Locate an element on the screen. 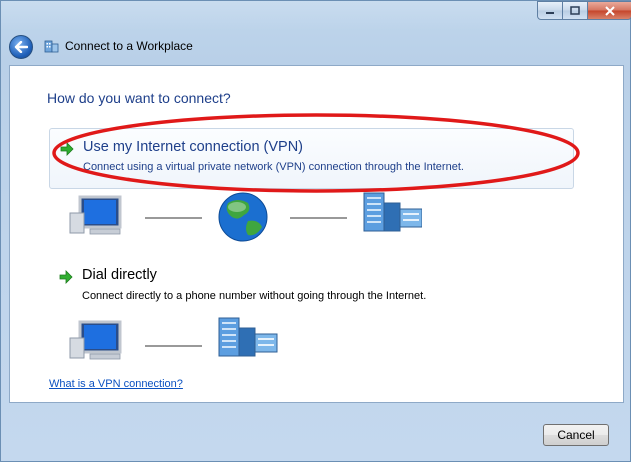 The height and width of the screenshot is (462, 631). minimize-button is located at coordinates (550, 10).